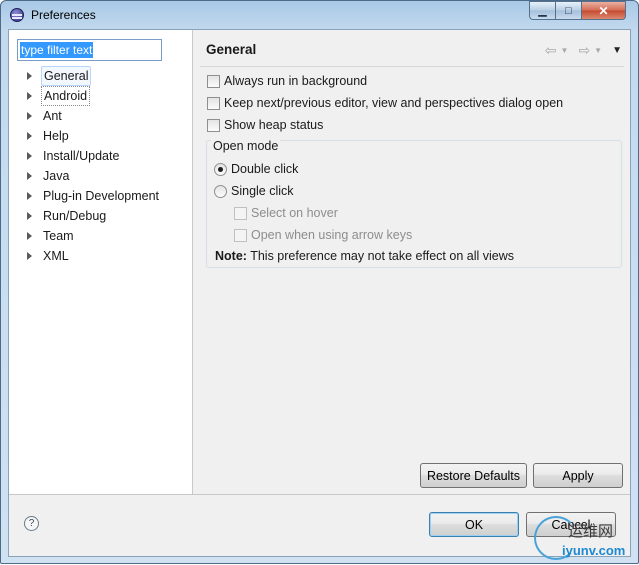  I want to click on window-title: Preferences, so click(63, 15).